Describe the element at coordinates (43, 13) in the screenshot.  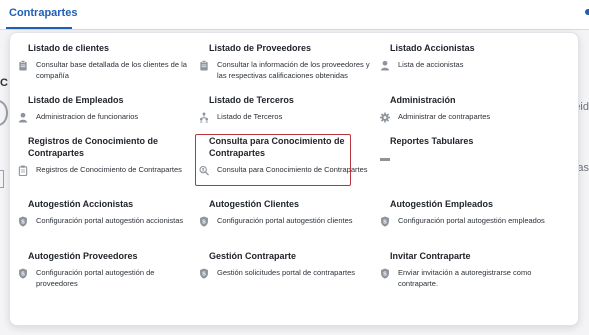
I see `tab-contrapartes: Contrapartes` at that location.